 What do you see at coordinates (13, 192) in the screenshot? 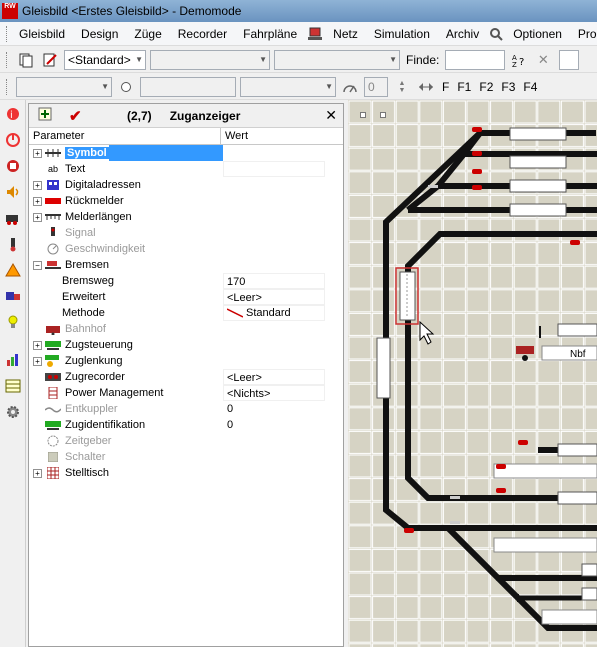
I see `sound-icon` at bounding box center [13, 192].